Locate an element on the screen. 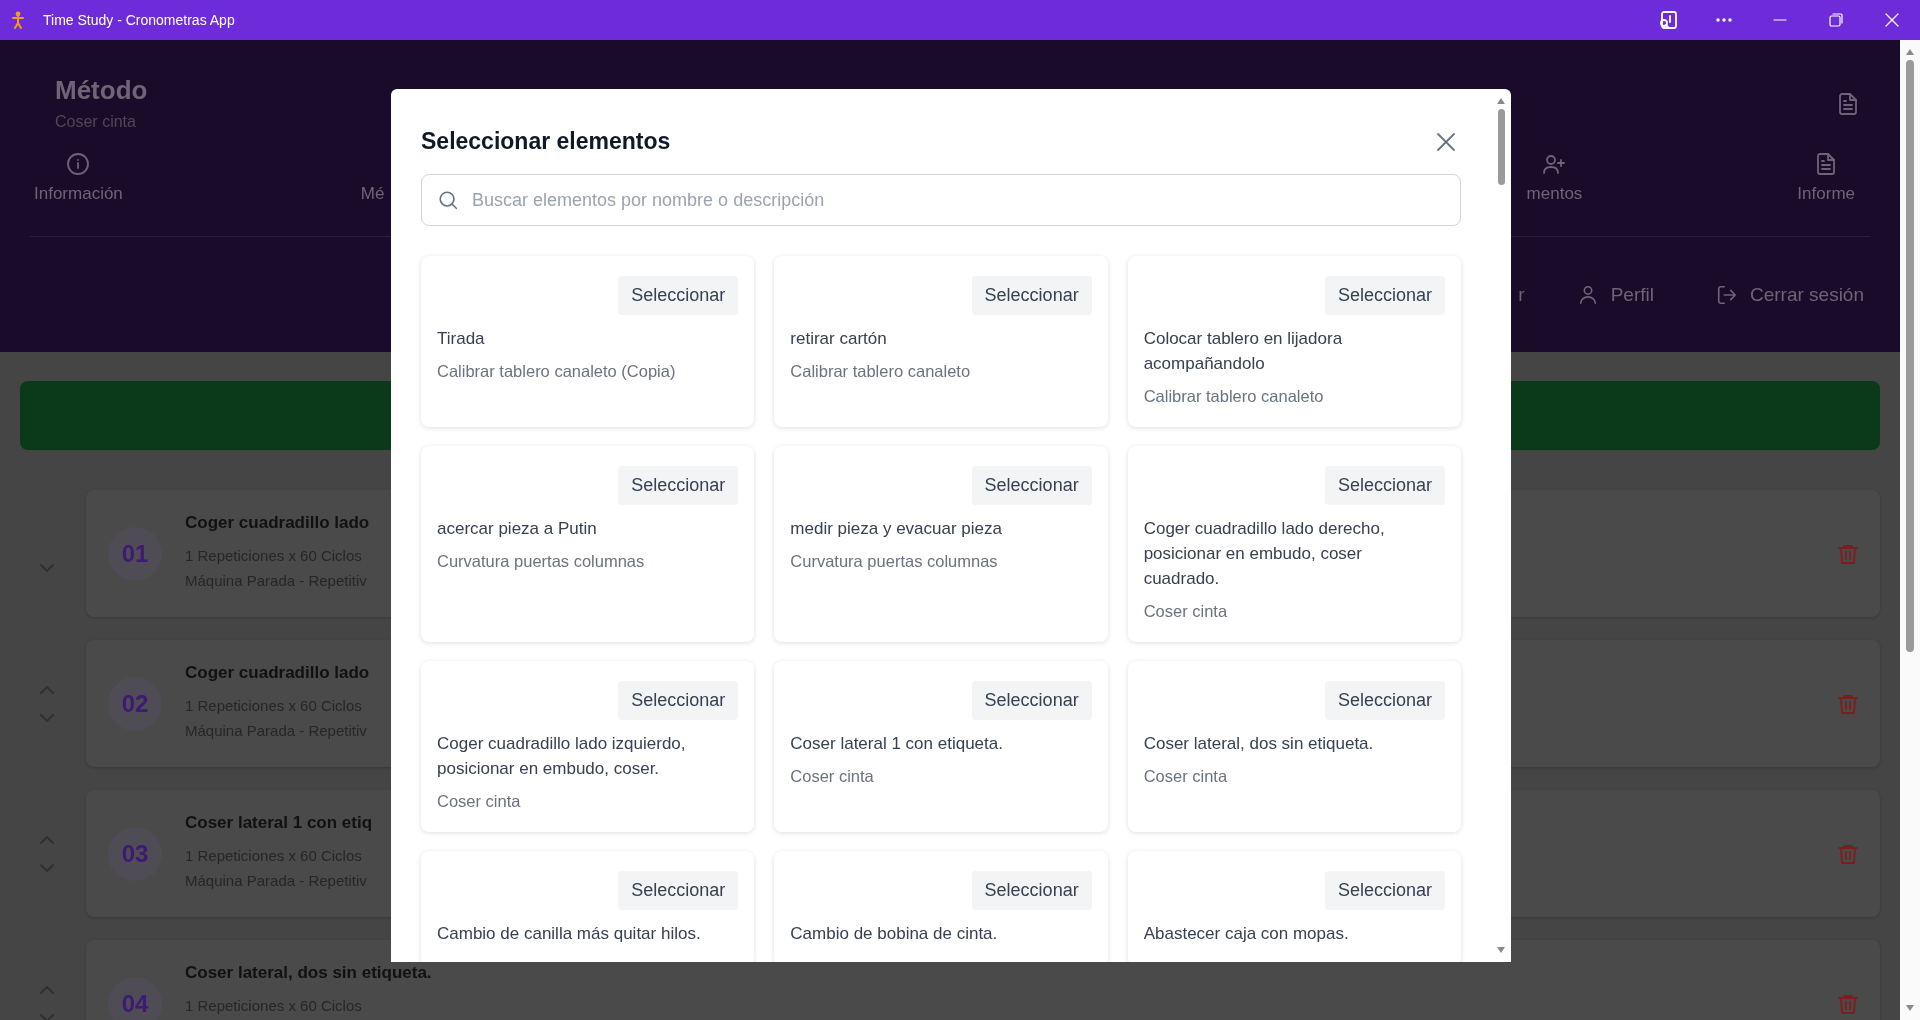 This screenshot has width=1920, height=1020. element-name: Colocar tablero en lijadora acompañandolo is located at coordinates (1243, 351).